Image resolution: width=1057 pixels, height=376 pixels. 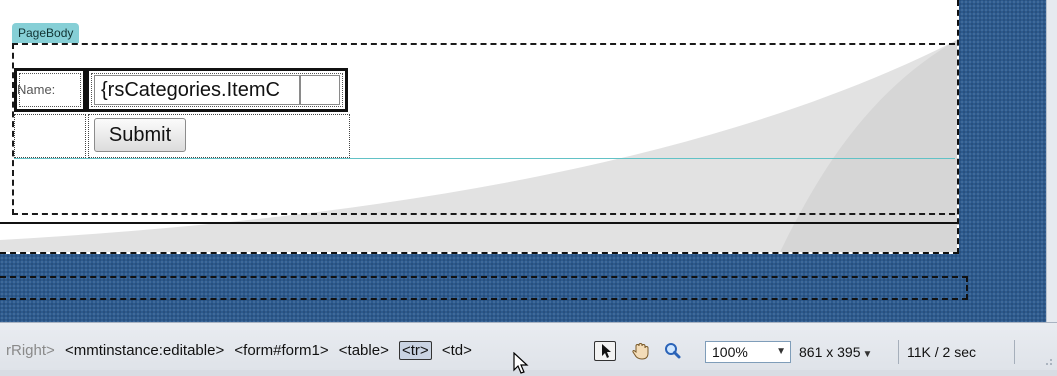 I want to click on resize-grip-icon, so click(x=1047, y=360).